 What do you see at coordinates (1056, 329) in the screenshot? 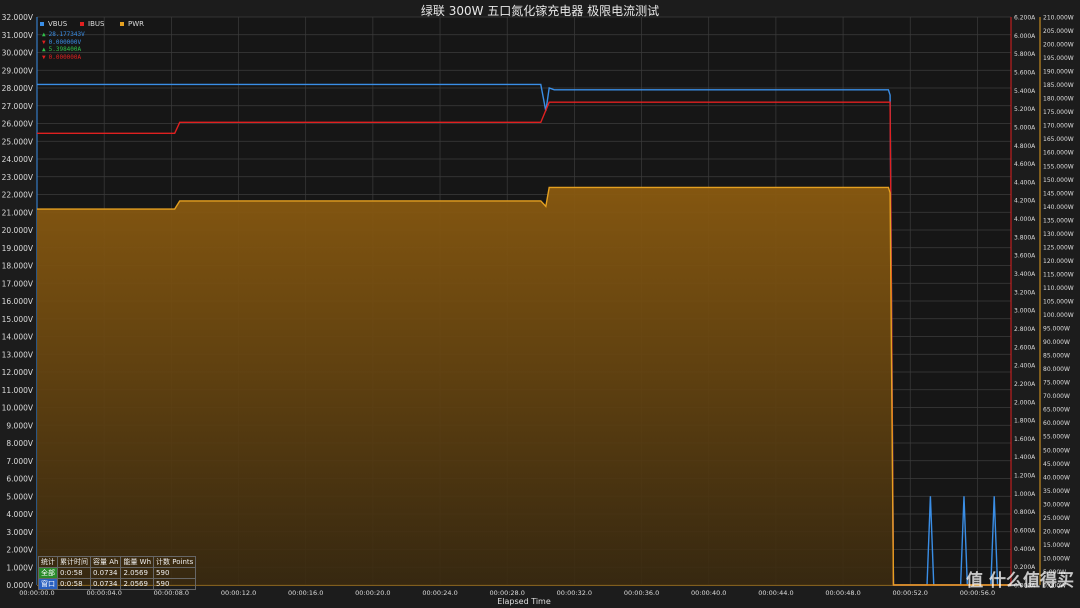
I see `y-tick-label-power: 95.000W` at bounding box center [1056, 329].